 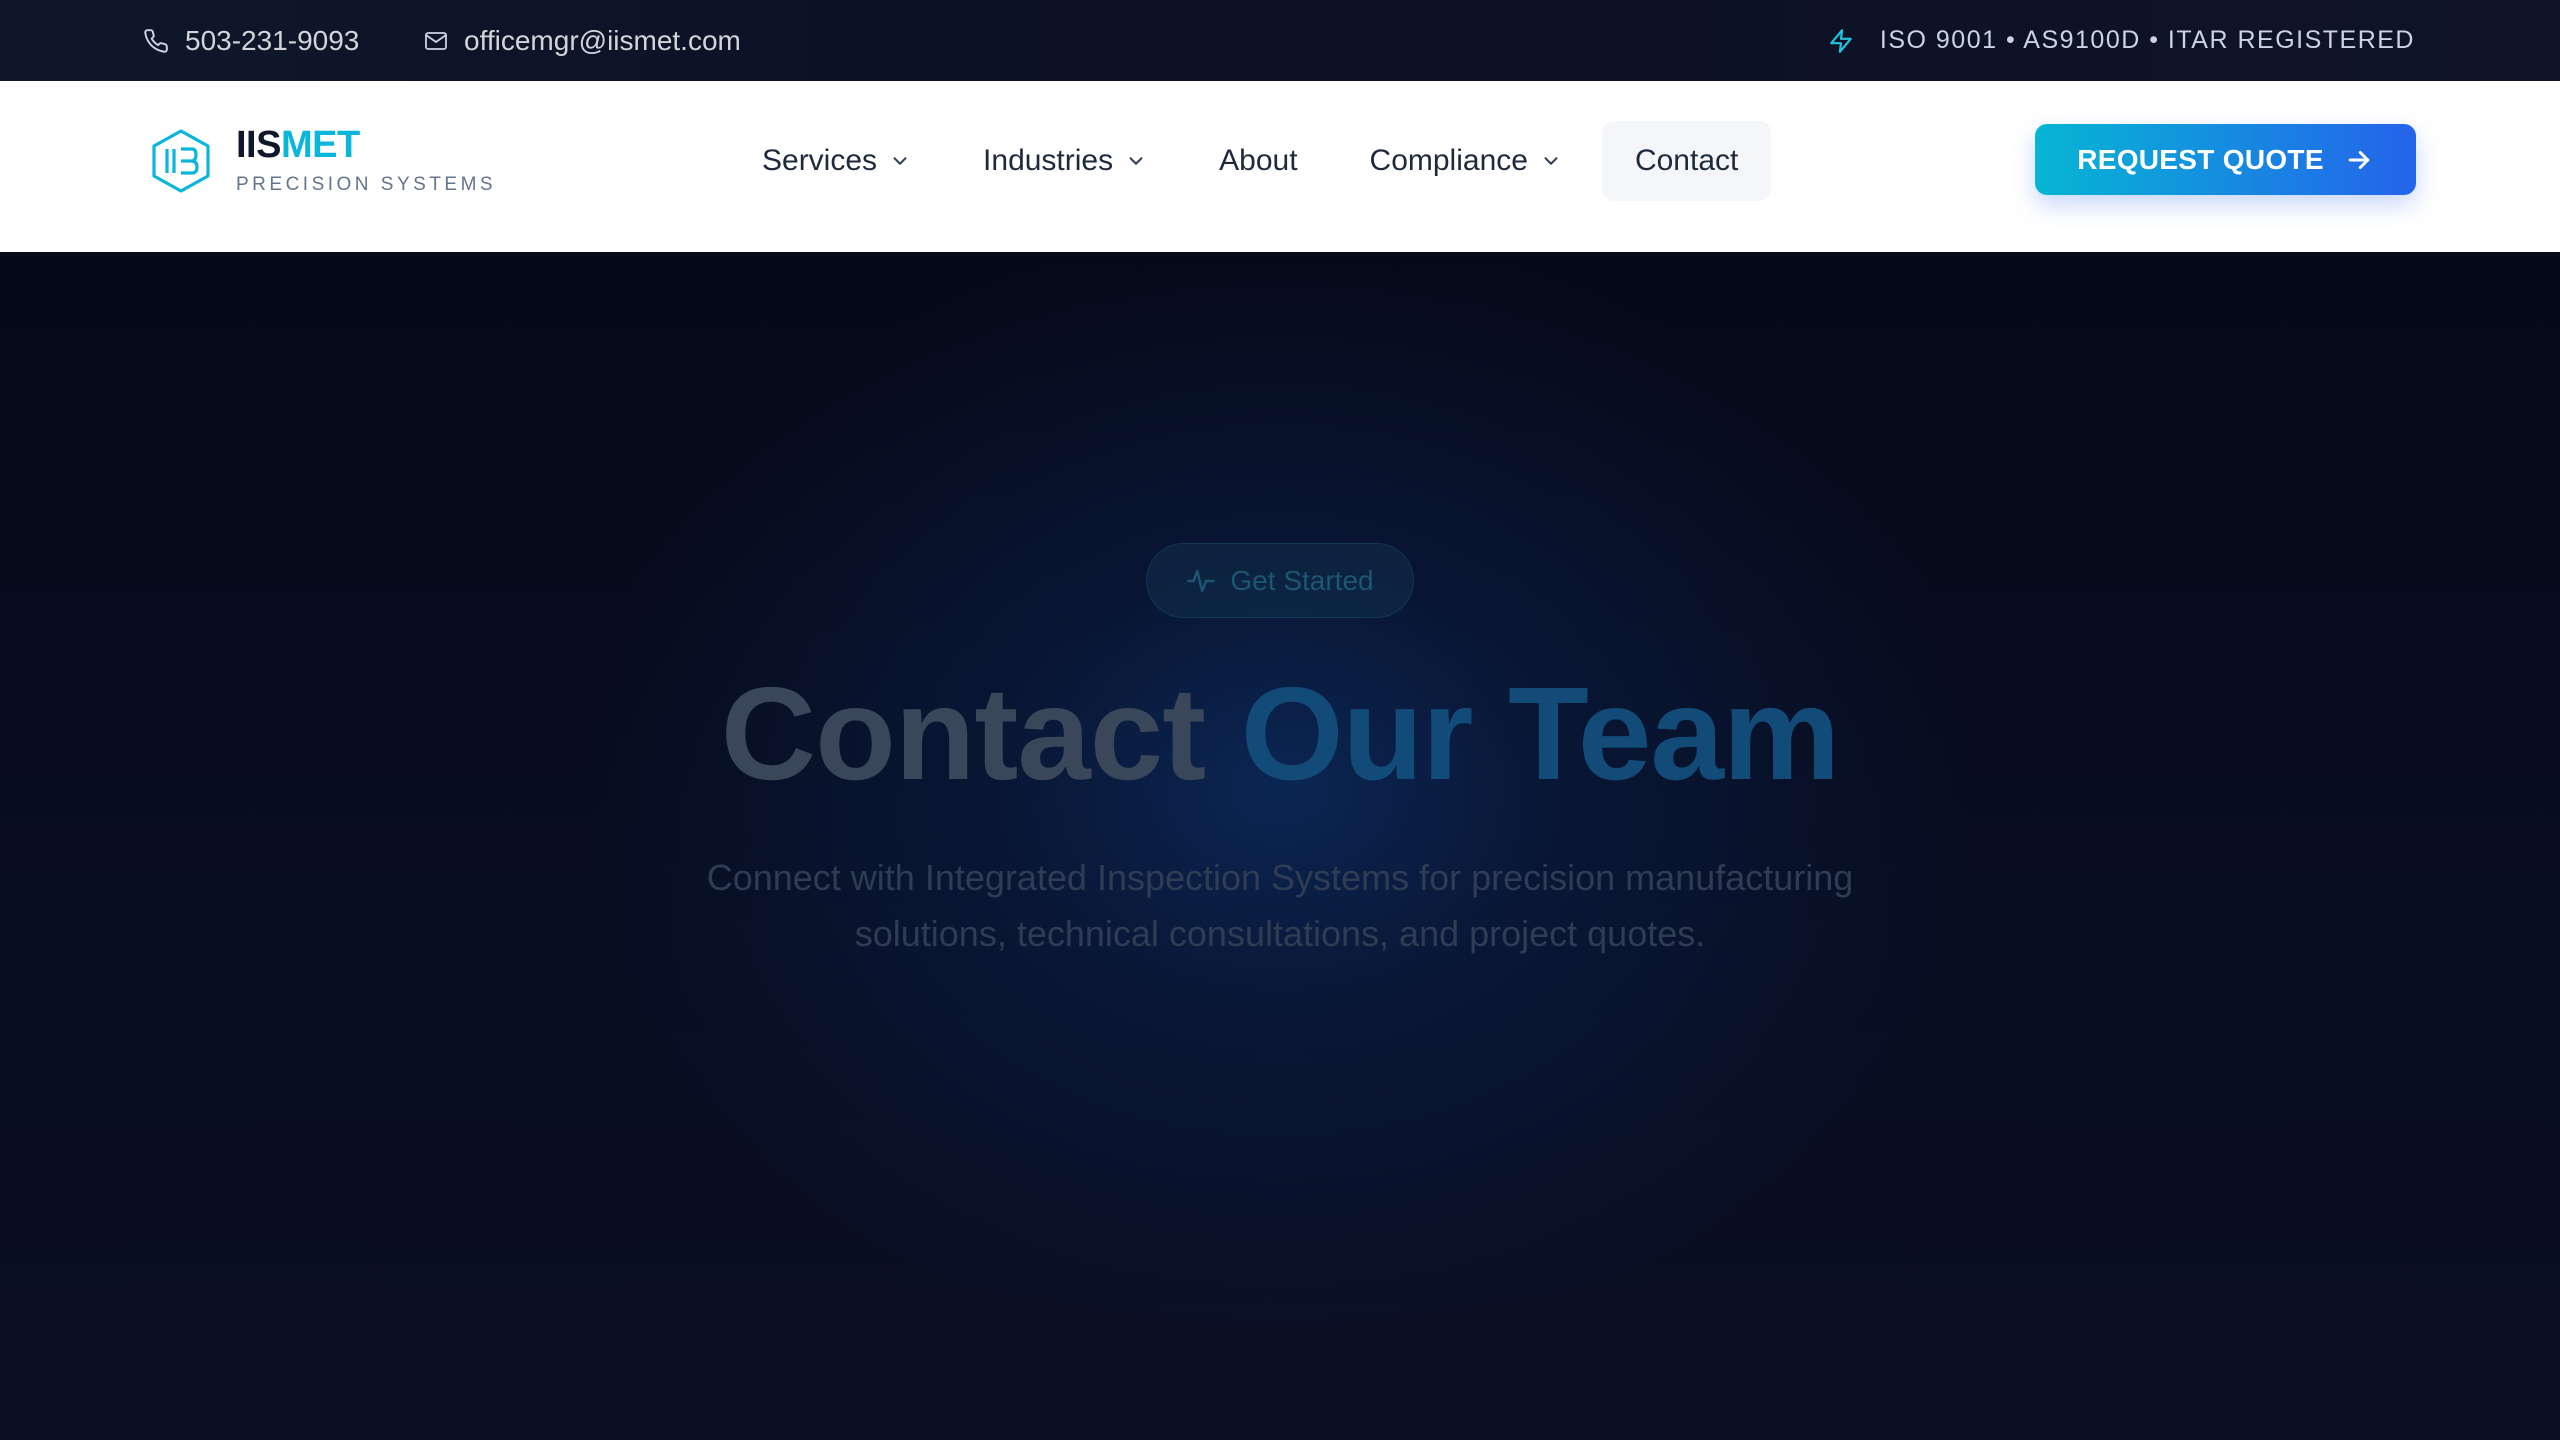 What do you see at coordinates (963, 733) in the screenshot?
I see `title-plain: Contact` at bounding box center [963, 733].